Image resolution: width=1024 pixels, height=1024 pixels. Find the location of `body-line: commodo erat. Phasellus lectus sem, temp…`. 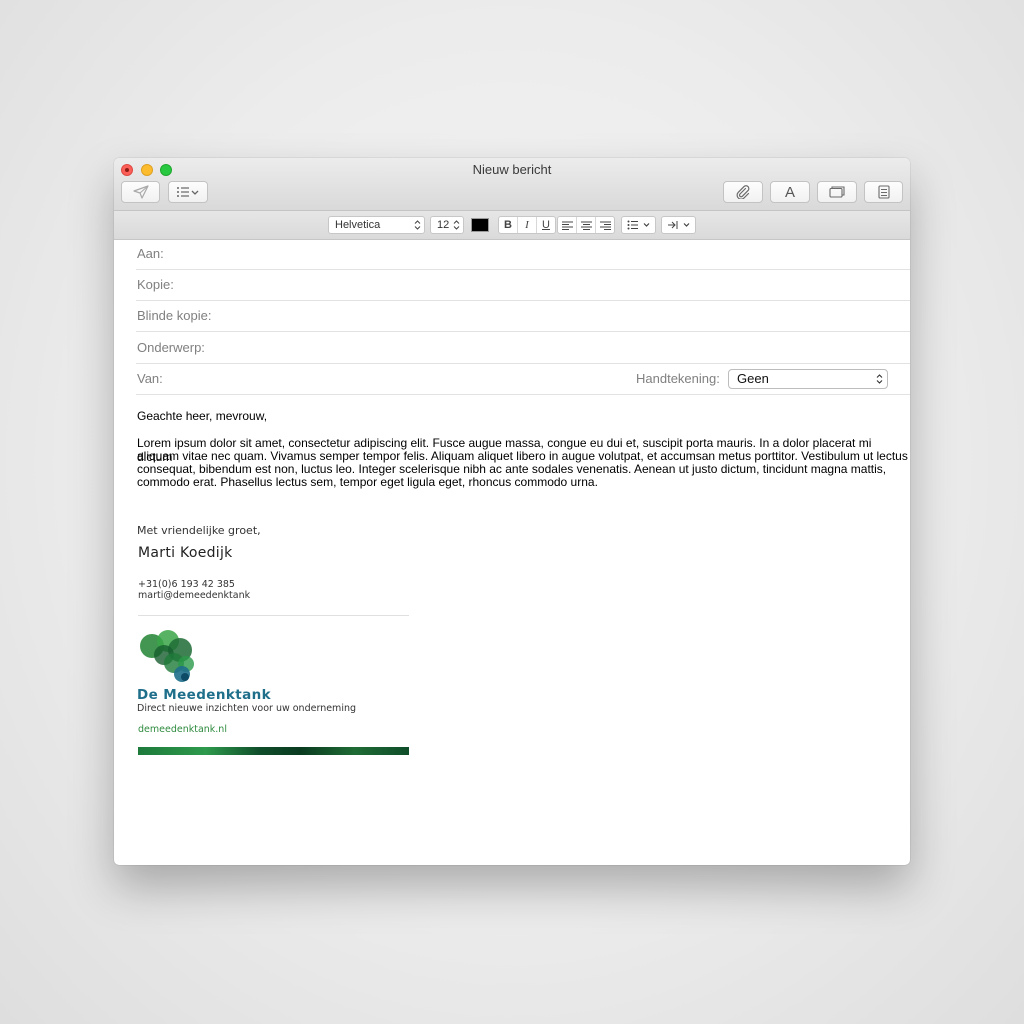

body-line: commodo erat. Phasellus lectus sem, temp… is located at coordinates (367, 482).